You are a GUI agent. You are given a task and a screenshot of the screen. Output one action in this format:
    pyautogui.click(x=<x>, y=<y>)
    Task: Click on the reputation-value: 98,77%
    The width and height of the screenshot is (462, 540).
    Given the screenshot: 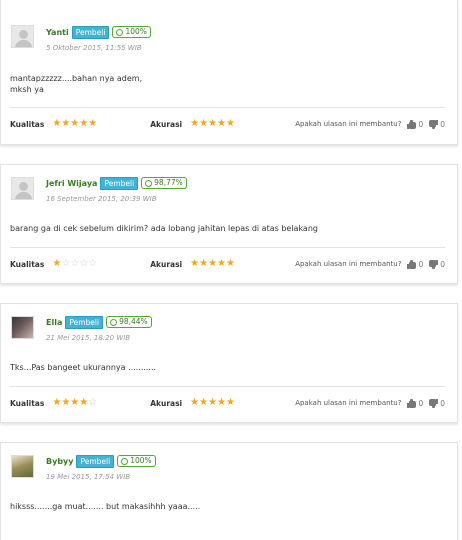 What is the action you would take?
    pyautogui.click(x=168, y=182)
    